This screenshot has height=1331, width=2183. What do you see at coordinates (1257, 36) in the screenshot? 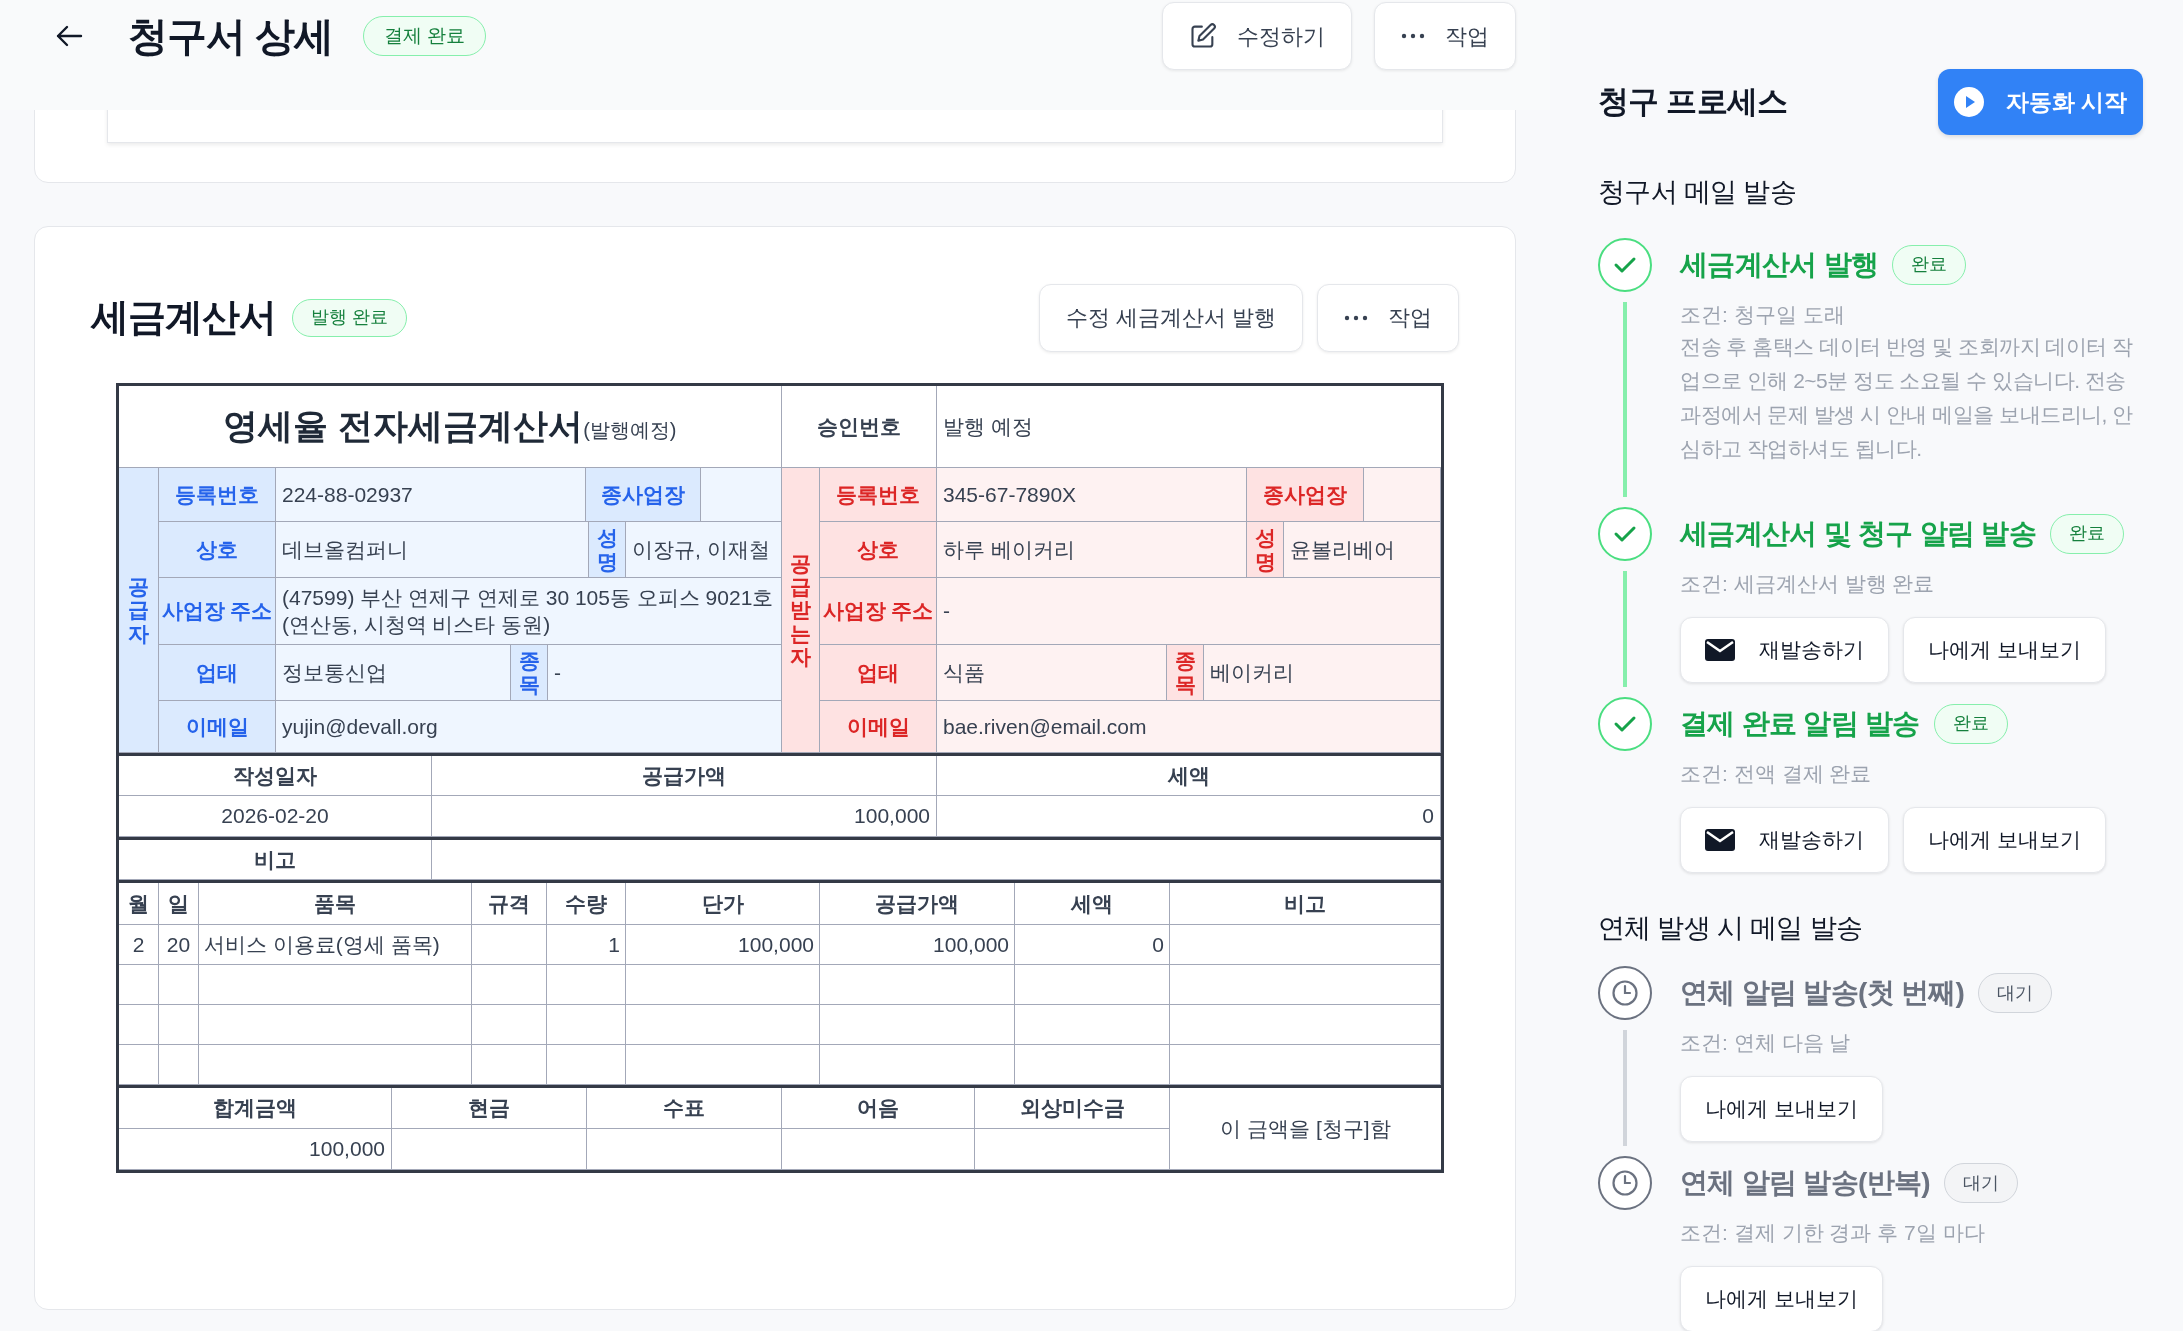
I see `edit-button: 수정하기` at bounding box center [1257, 36].